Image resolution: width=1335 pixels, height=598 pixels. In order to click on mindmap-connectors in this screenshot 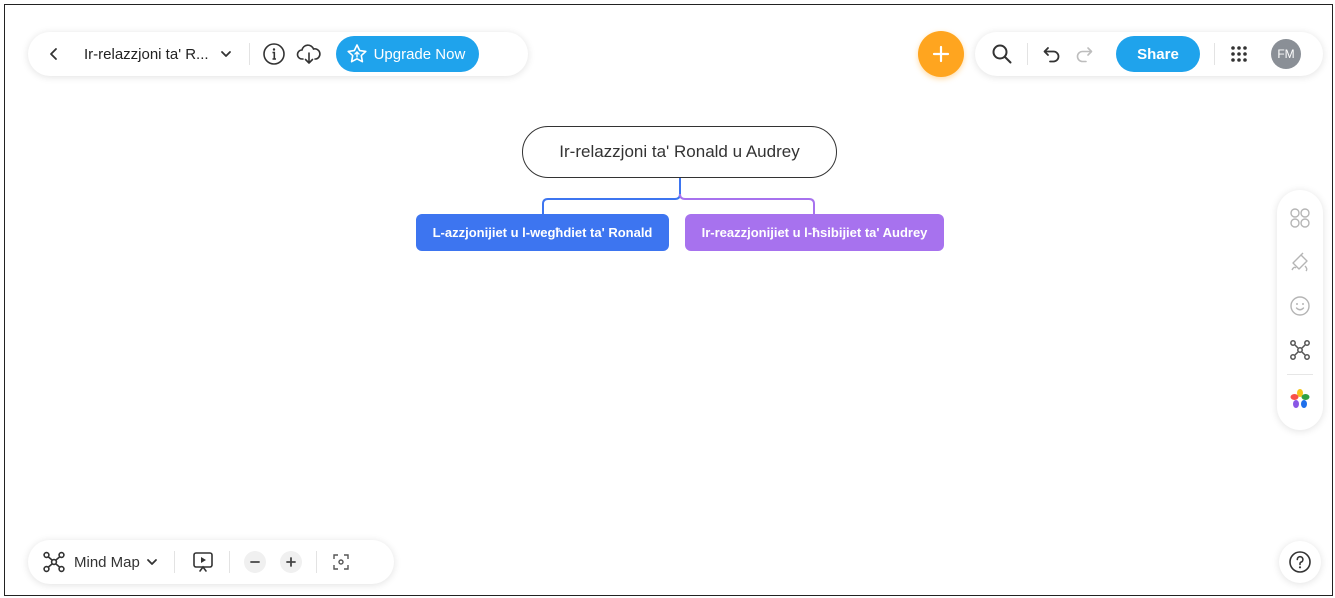, I will do `click(678, 196)`.